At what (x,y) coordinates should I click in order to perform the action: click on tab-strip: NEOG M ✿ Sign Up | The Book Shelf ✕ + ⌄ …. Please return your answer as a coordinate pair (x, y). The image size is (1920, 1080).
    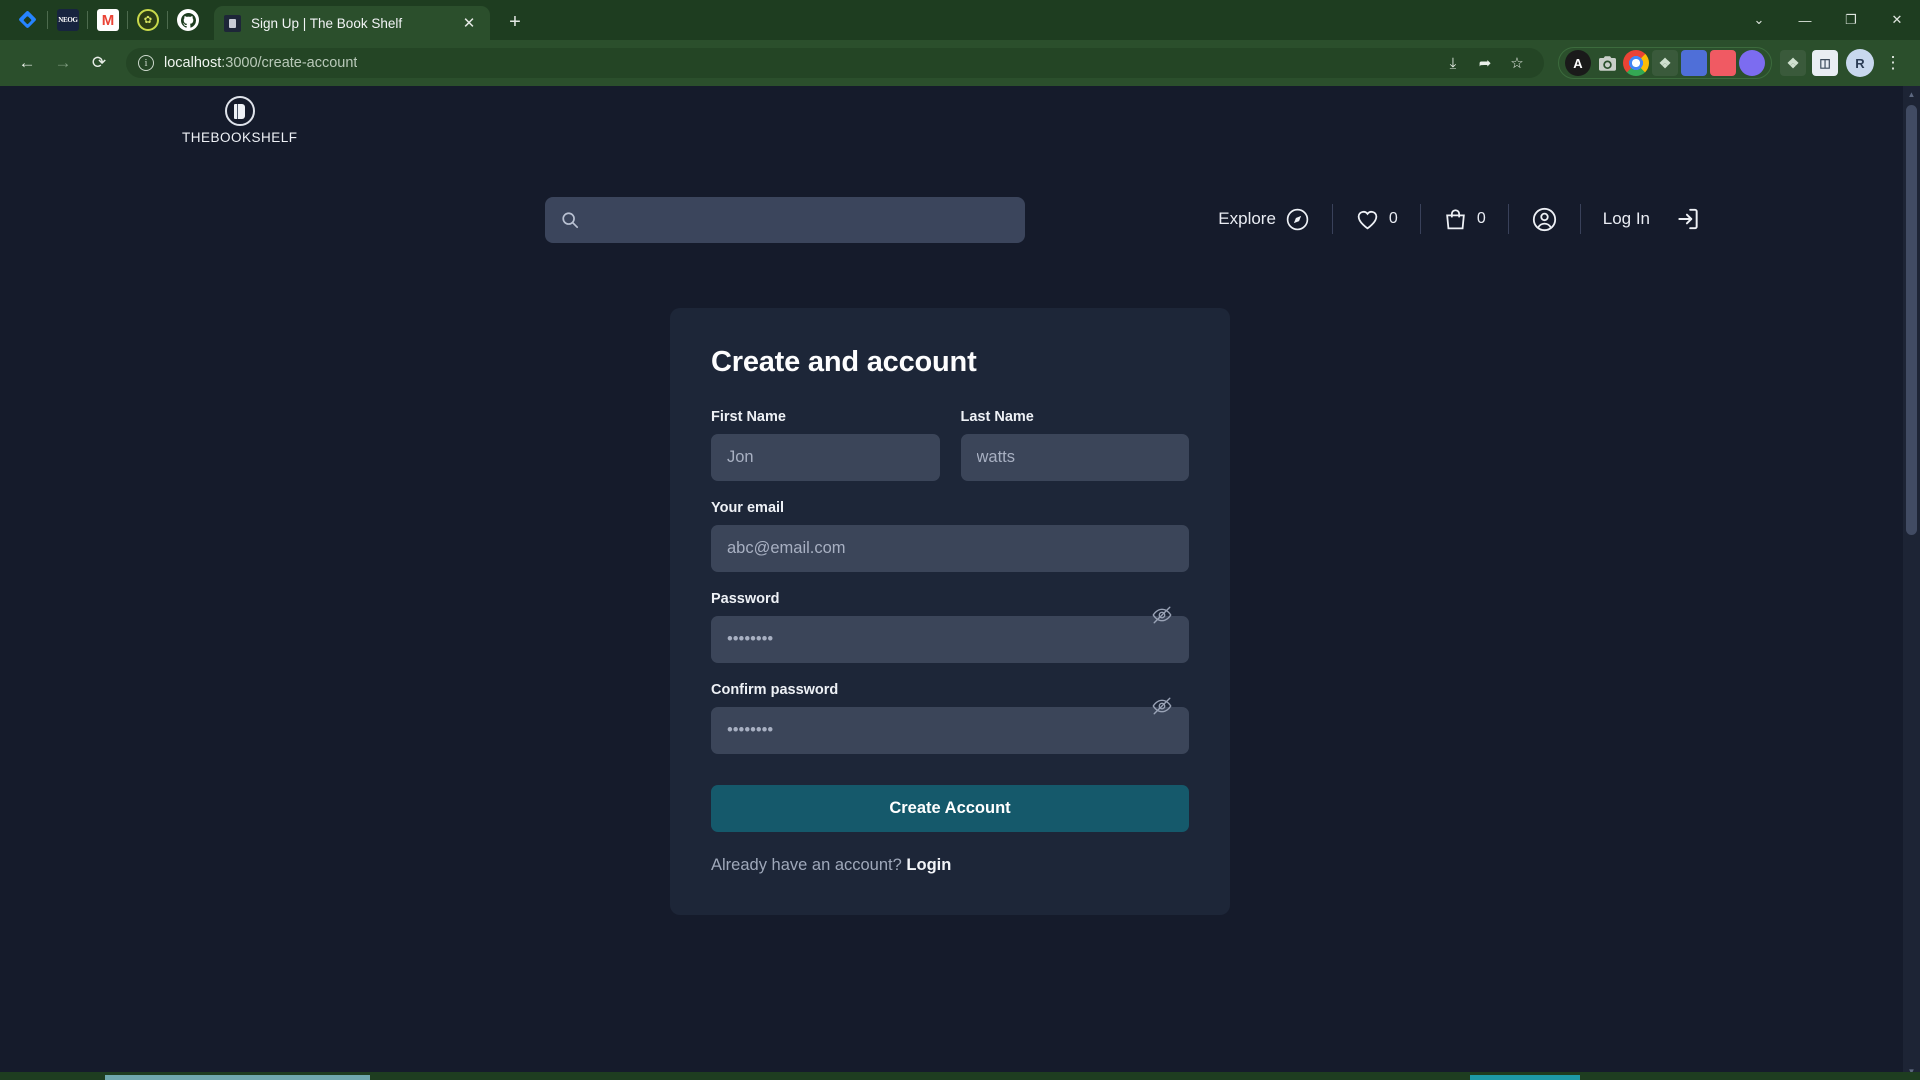
    Looking at the image, I should click on (960, 20).